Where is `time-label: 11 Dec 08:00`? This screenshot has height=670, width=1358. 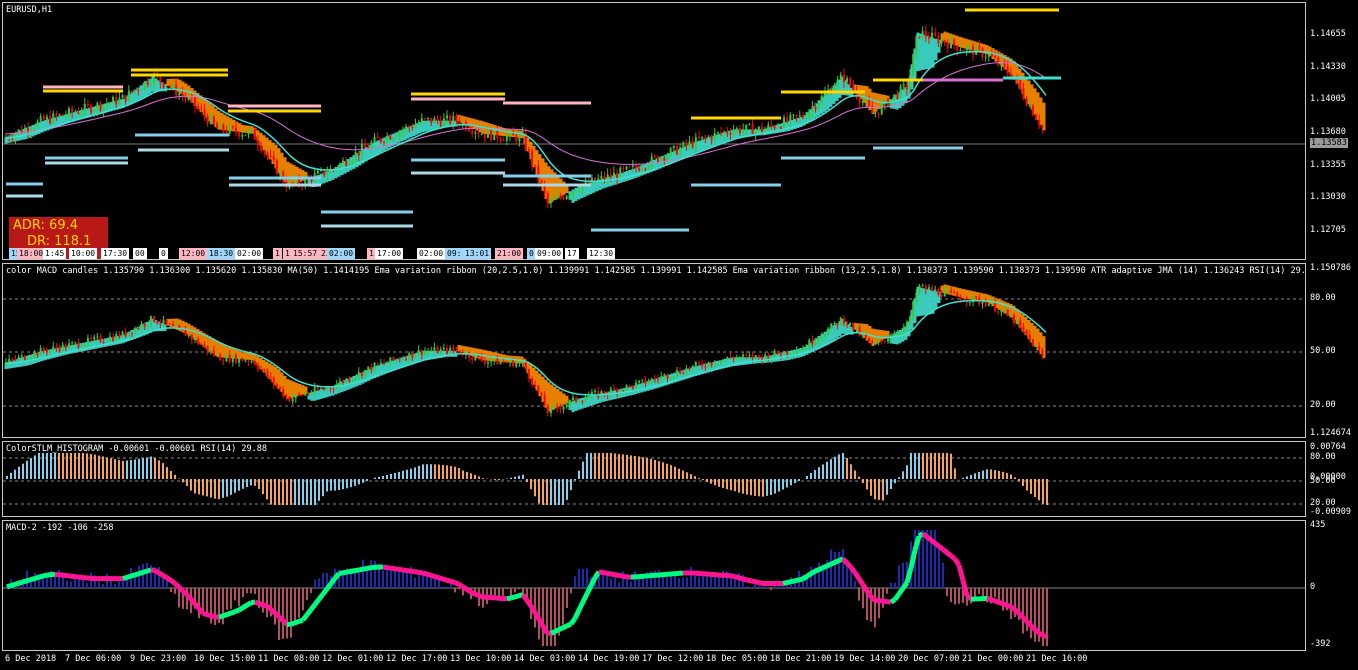
time-label: 11 Dec 08:00 is located at coordinates (289, 659).